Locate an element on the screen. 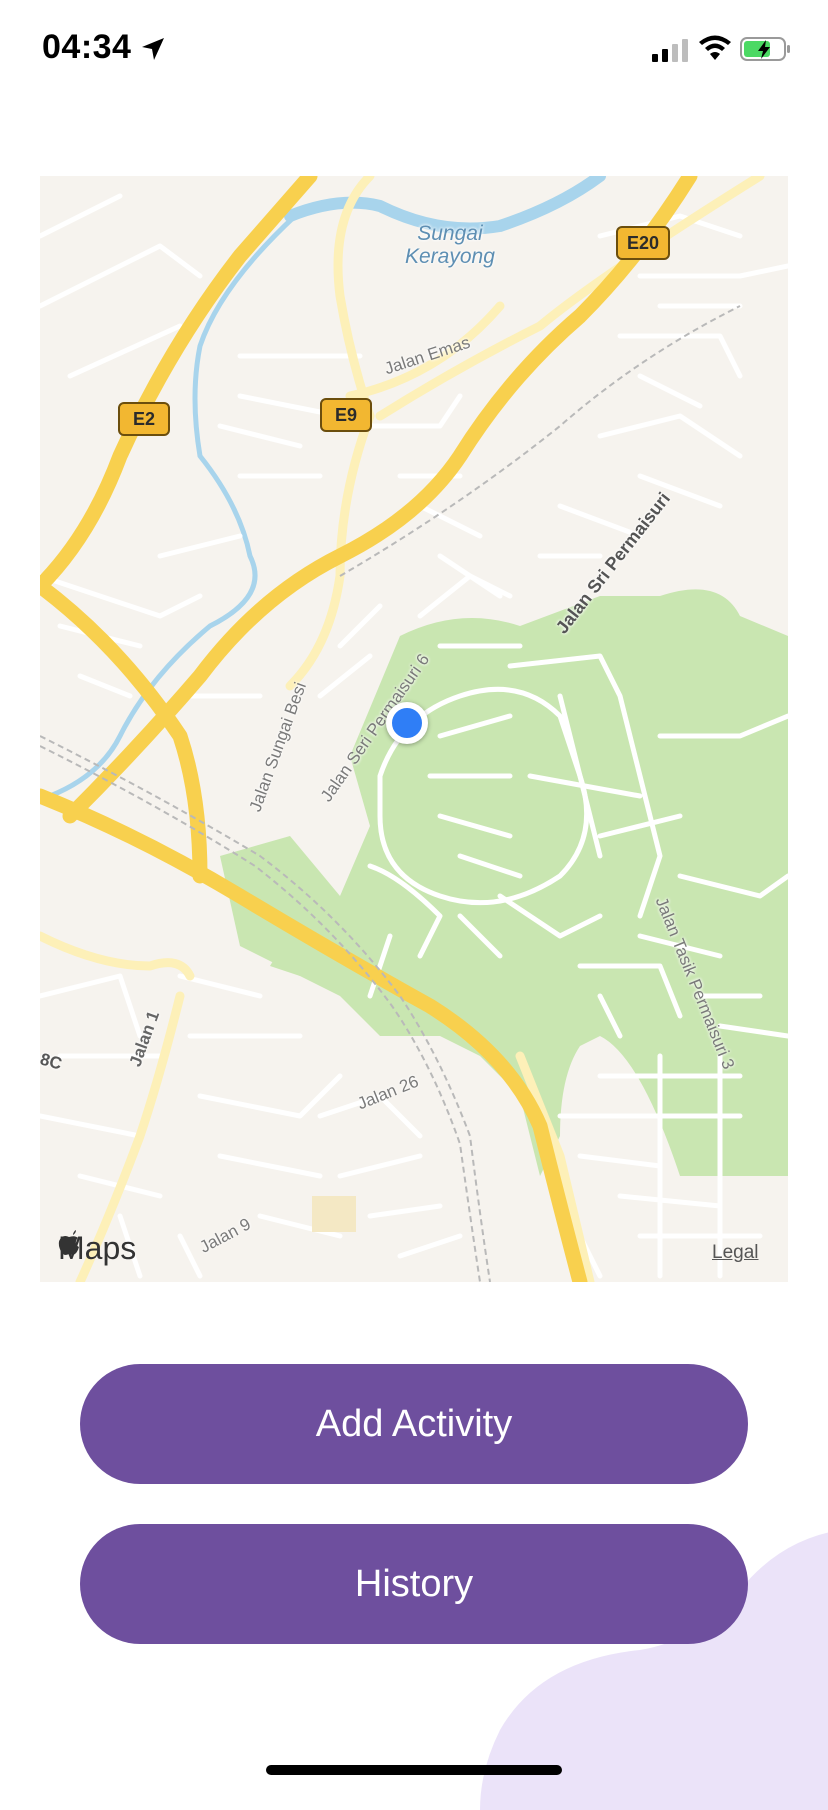 This screenshot has height=1810, width=828. user-location-marker is located at coordinates (407, 723).